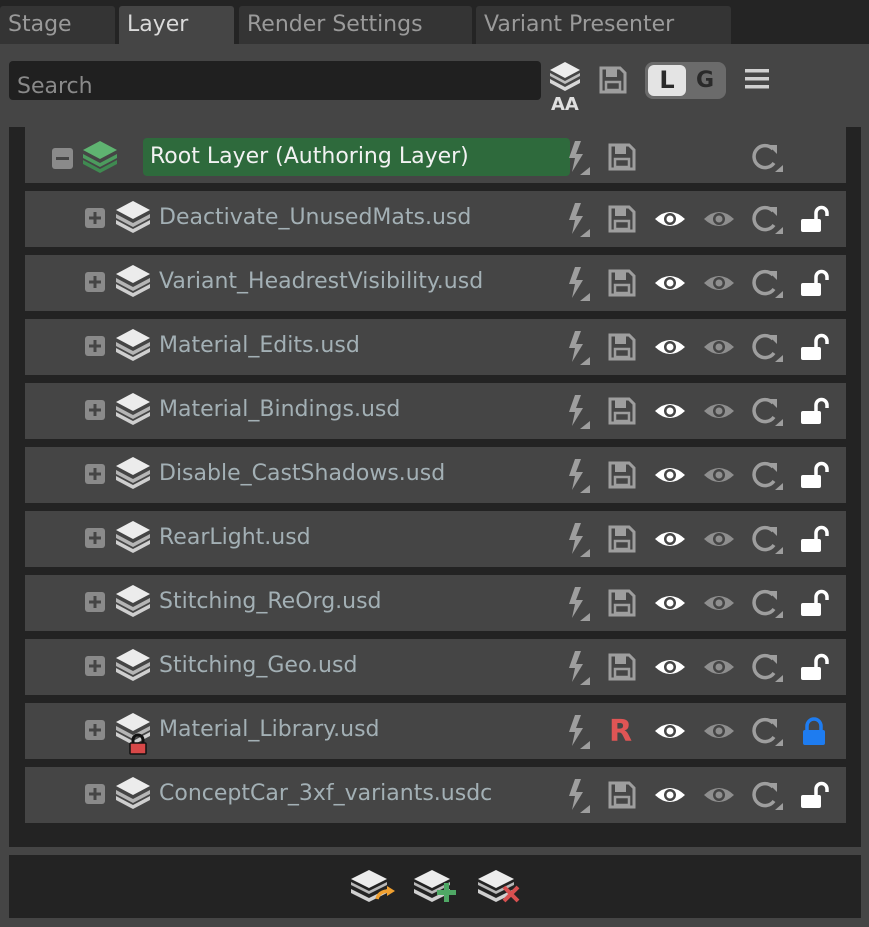 The image size is (869, 927). What do you see at coordinates (325, 793) in the screenshot?
I see `layer-name: ConceptCar_3xf_variants.usdc` at bounding box center [325, 793].